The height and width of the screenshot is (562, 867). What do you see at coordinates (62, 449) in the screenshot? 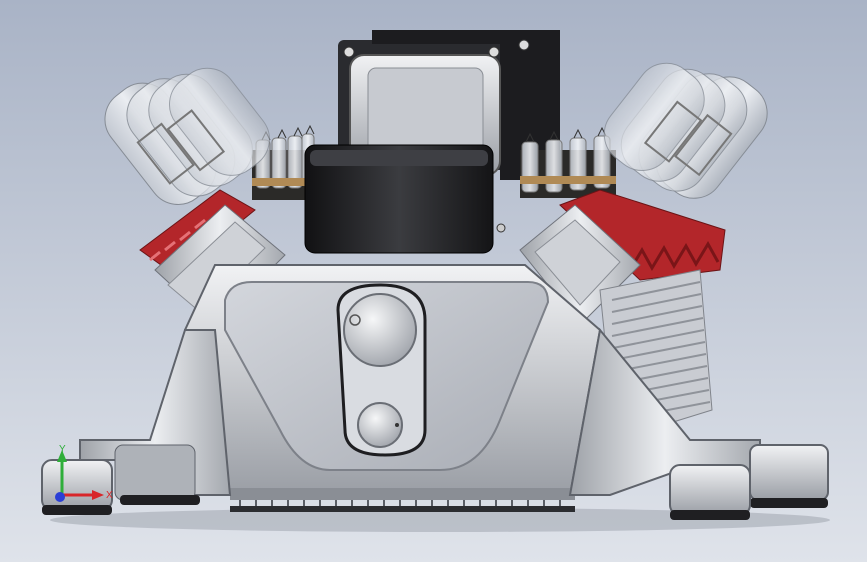
I see `y-axis-label: Y` at bounding box center [62, 449].